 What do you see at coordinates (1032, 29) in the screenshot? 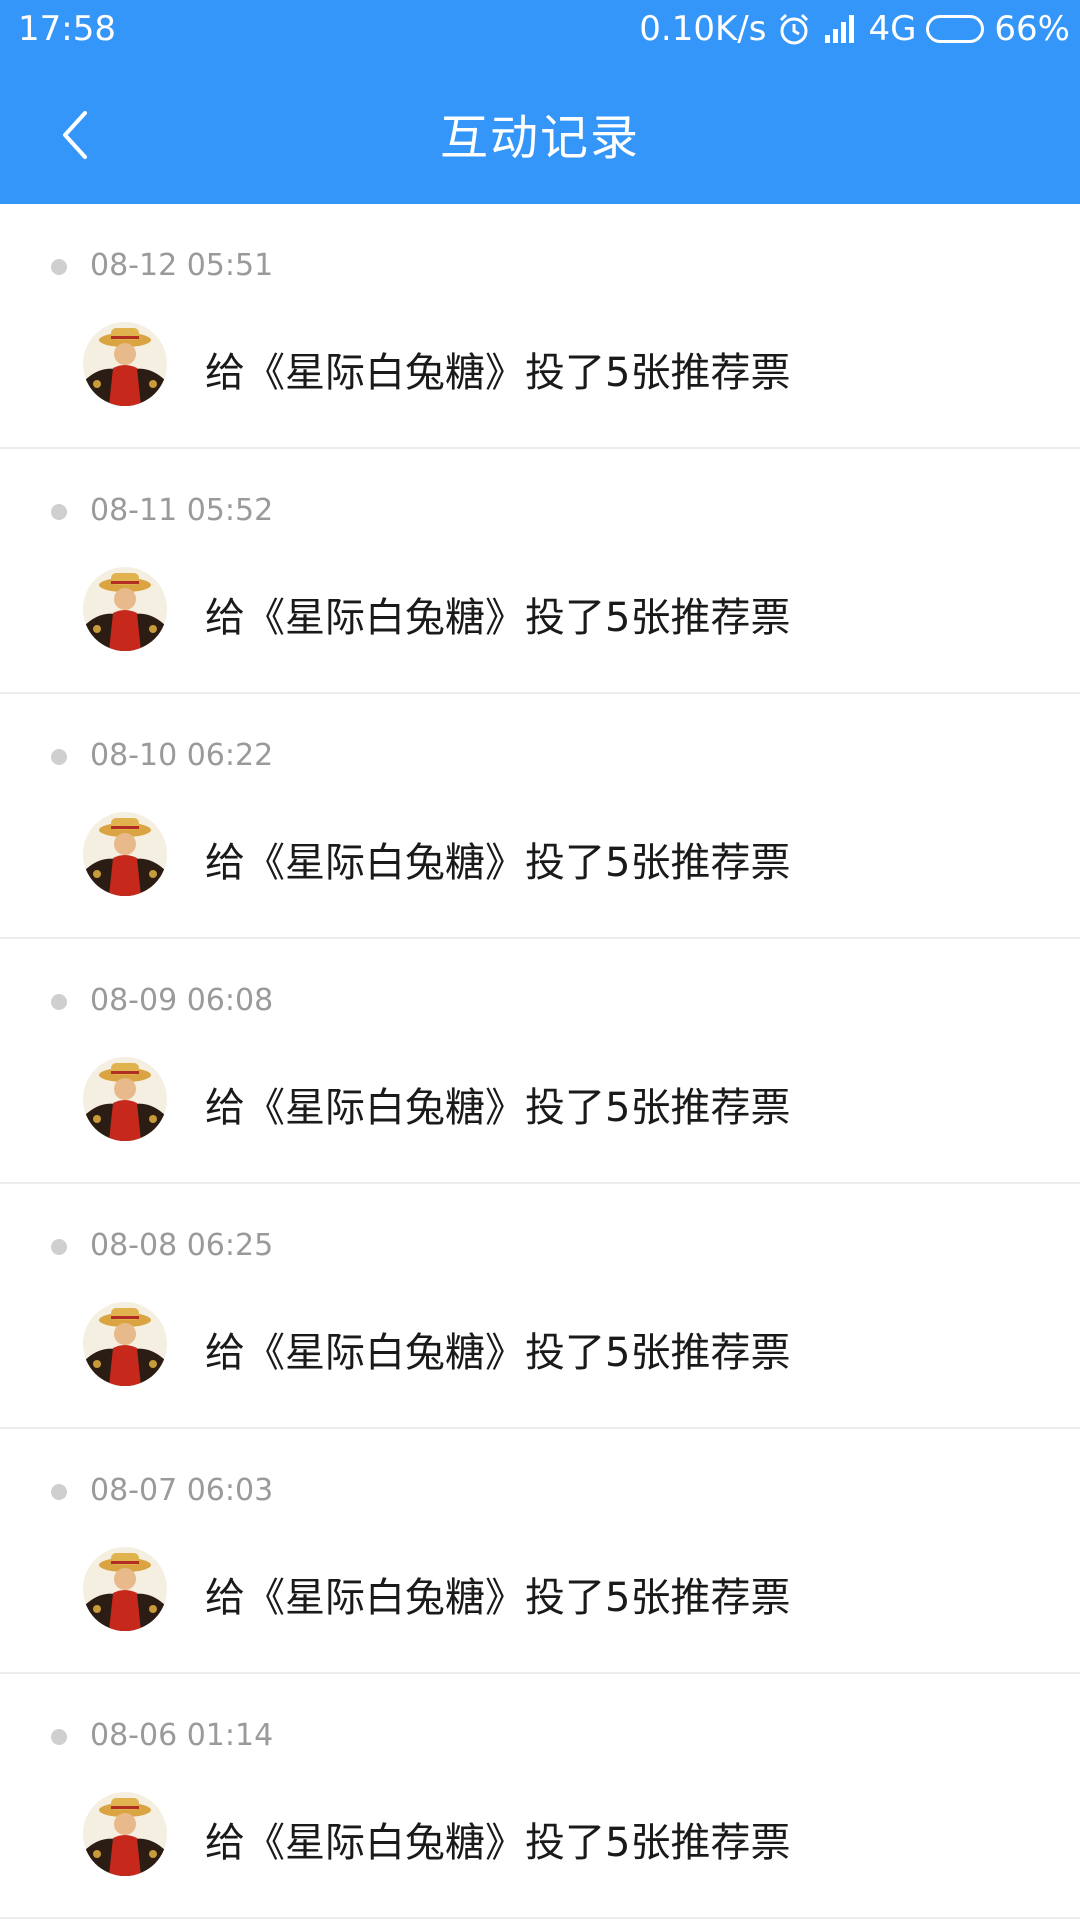
I see `battery-percent: 66%` at bounding box center [1032, 29].